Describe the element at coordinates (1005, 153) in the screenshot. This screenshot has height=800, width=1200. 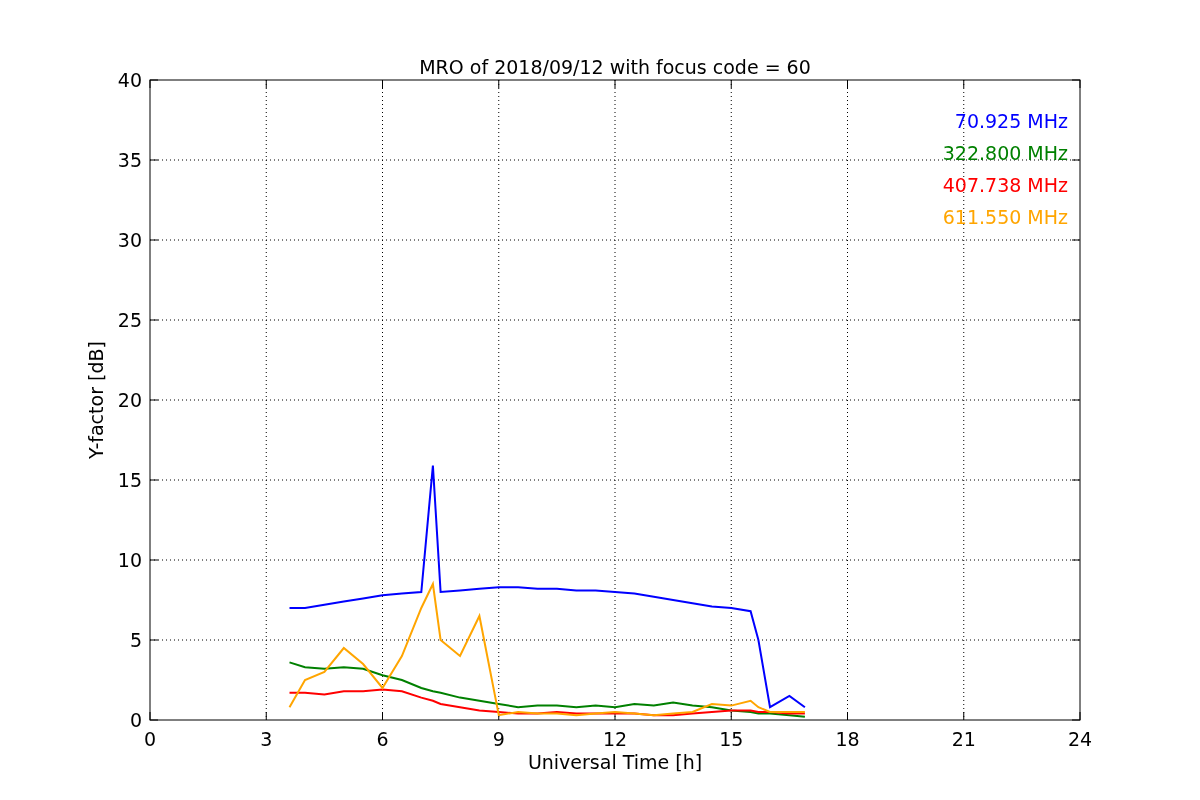
I see `legend-label: 322.800 MHz` at that location.